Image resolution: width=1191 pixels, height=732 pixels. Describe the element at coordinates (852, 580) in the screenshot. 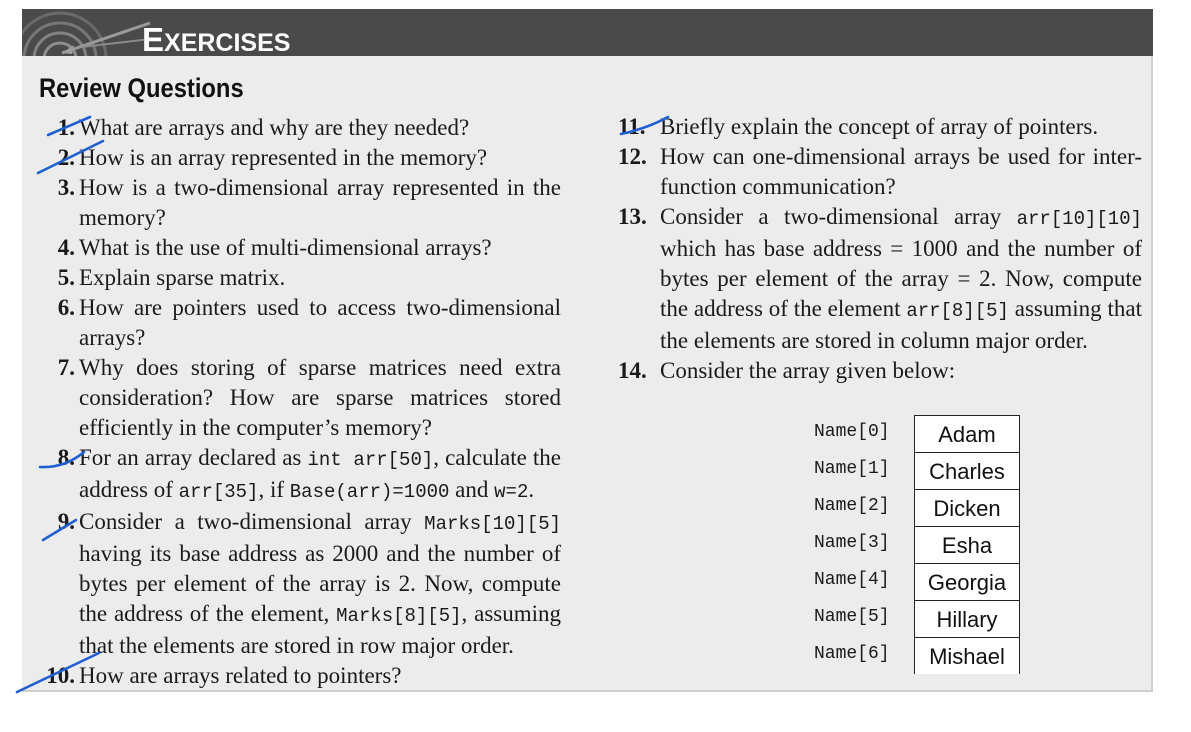

I see `array-index-label: Name[4]` at that location.